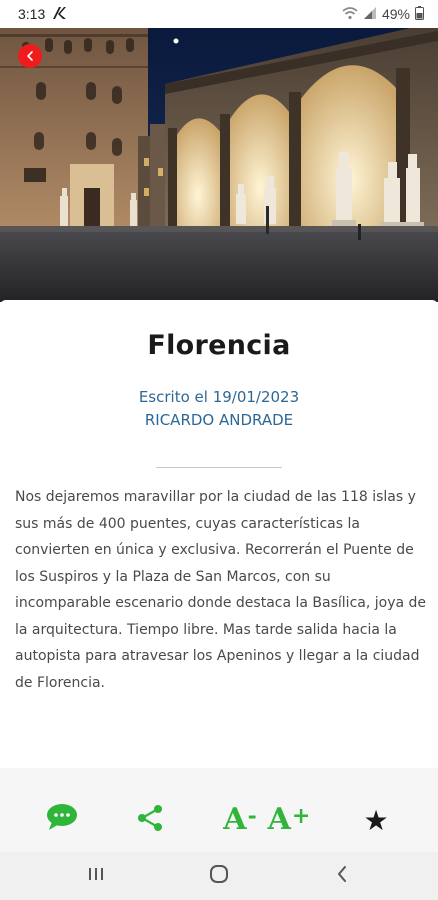 Image resolution: width=438 pixels, height=900 pixels. Describe the element at coordinates (219, 345) in the screenshot. I see `article-title: Florencia` at that location.